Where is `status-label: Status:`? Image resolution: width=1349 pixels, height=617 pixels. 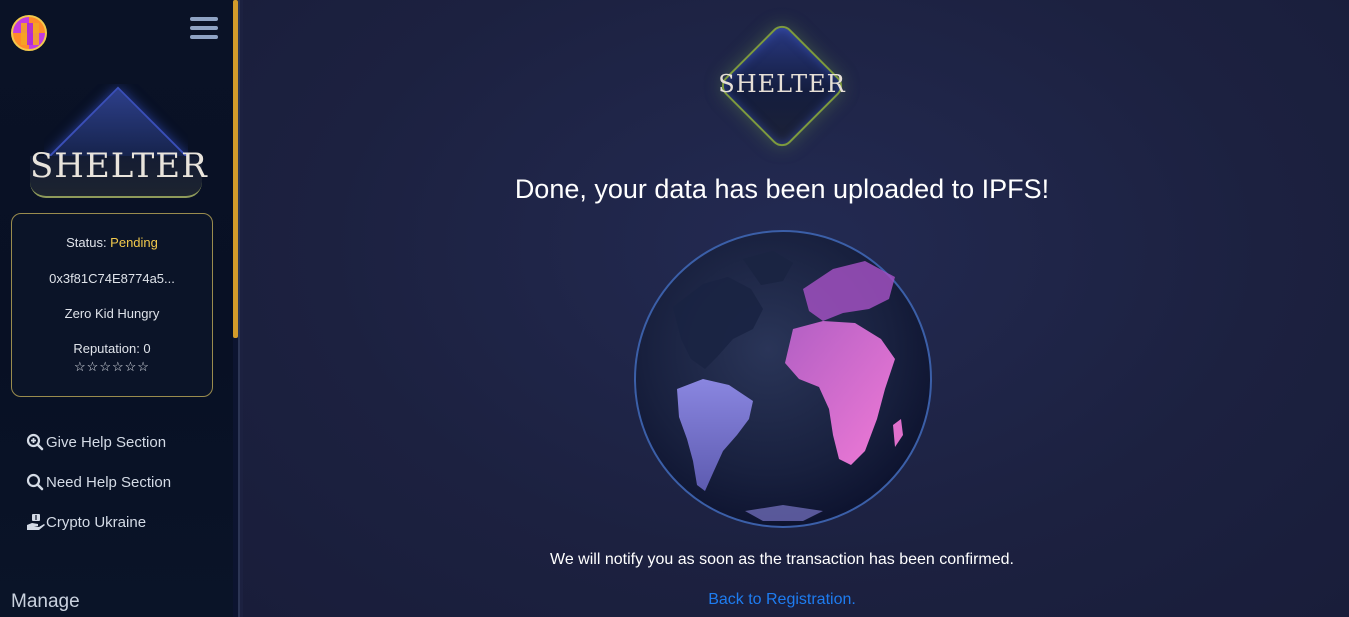
status-label: Status: is located at coordinates (88, 242).